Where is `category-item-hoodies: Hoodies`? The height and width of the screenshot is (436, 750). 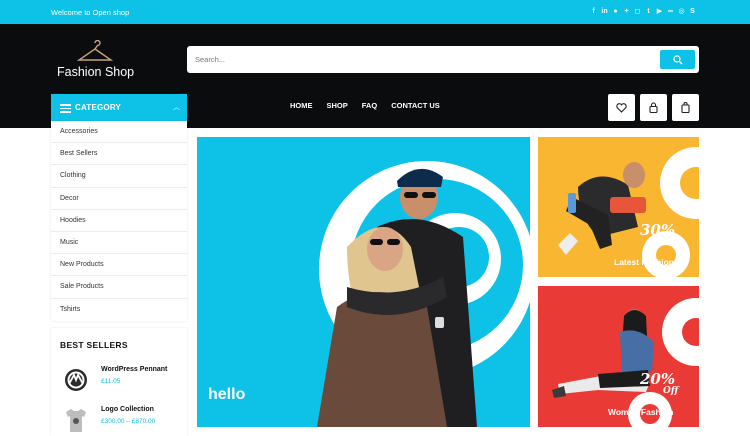
category-item-hoodies: Hoodies is located at coordinates (119, 221).